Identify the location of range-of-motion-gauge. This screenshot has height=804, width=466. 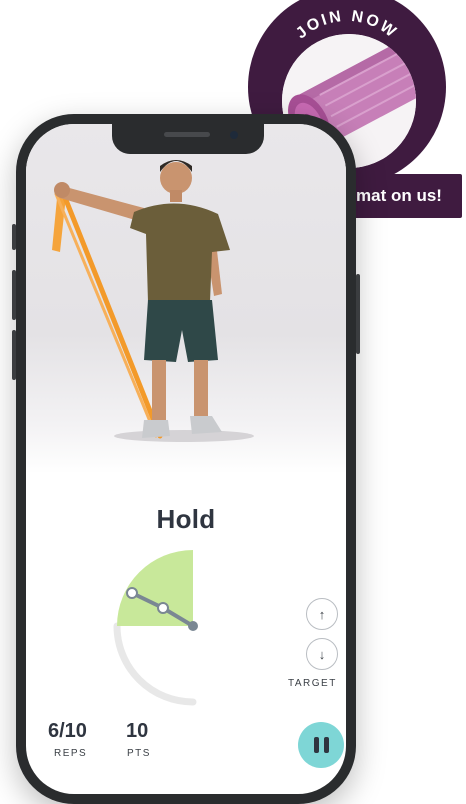
(155, 628).